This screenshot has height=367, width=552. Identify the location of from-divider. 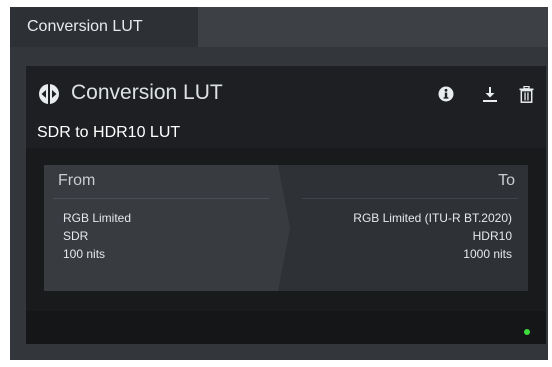
(161, 198).